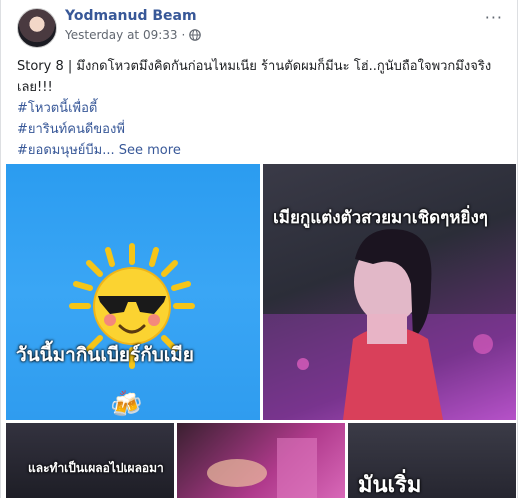 Image resolution: width=518 pixels, height=498 pixels. What do you see at coordinates (259, 28) in the screenshot?
I see `post-header: Yodmanud Beam Yesterday at 09:33 · ···` at bounding box center [259, 28].